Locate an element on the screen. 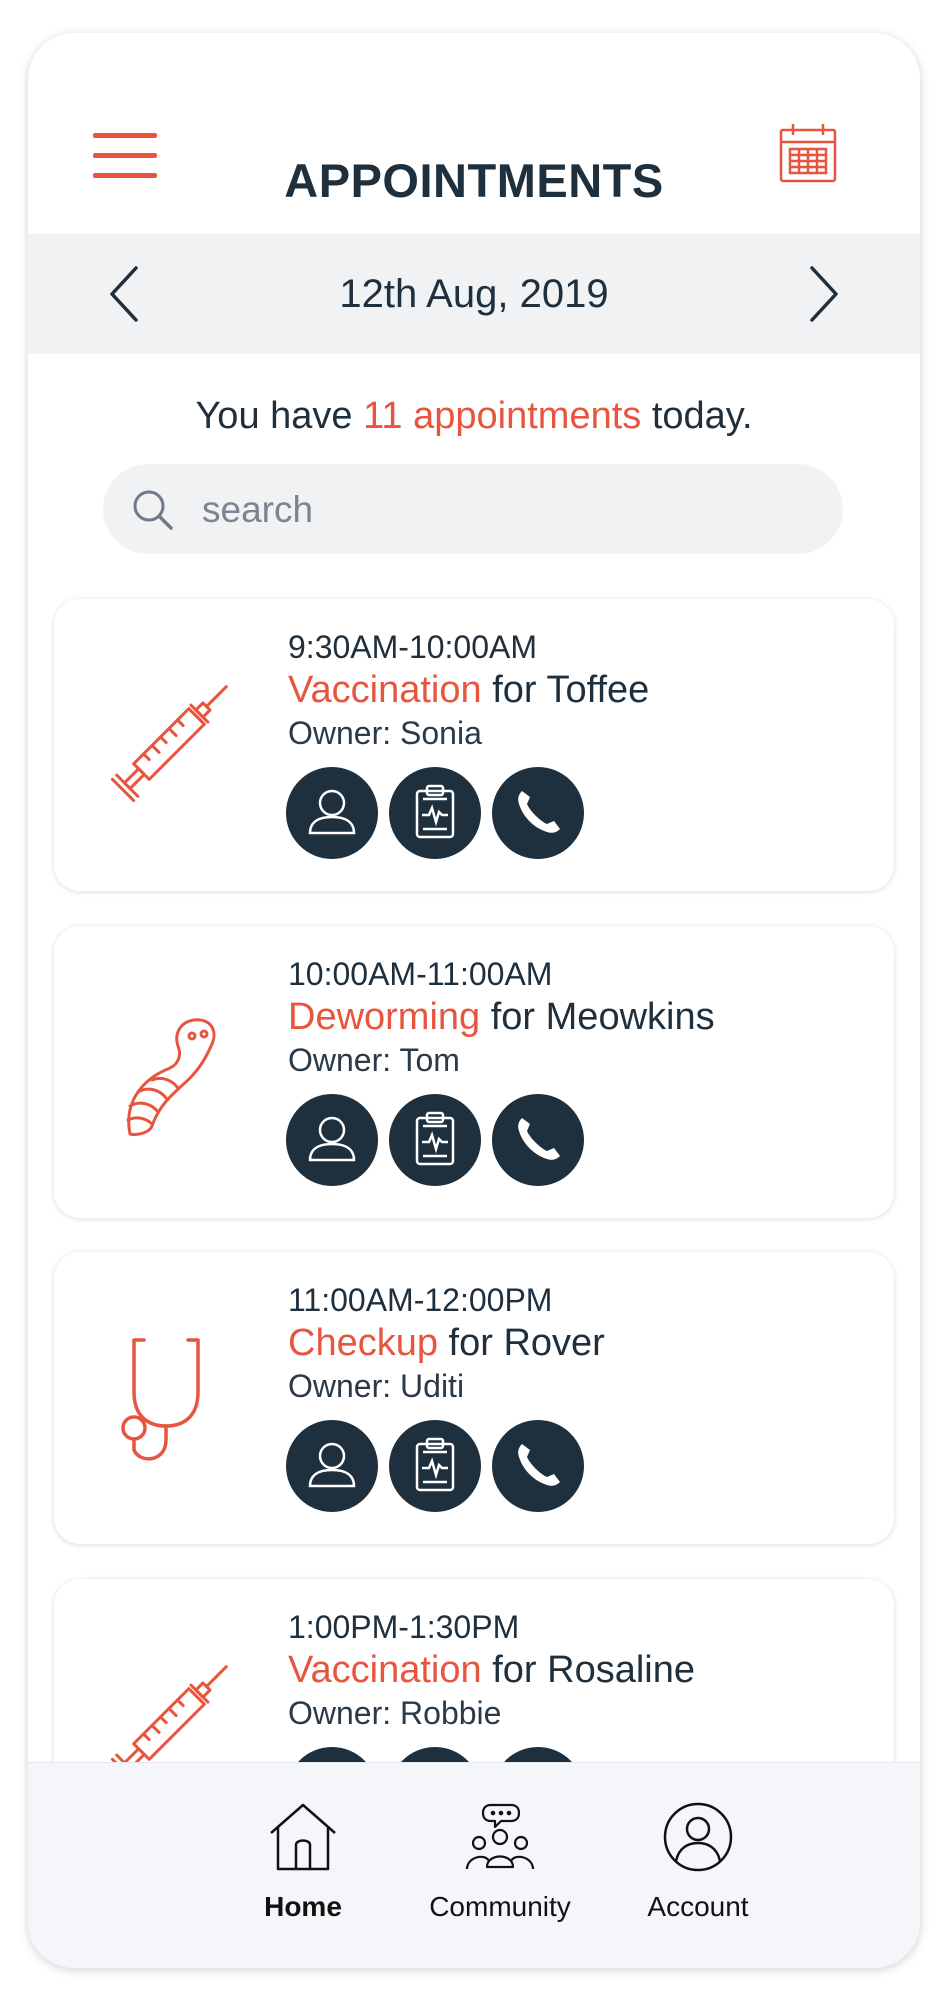 This screenshot has height=2000, width=950. home-icon is located at coordinates (303, 1837).